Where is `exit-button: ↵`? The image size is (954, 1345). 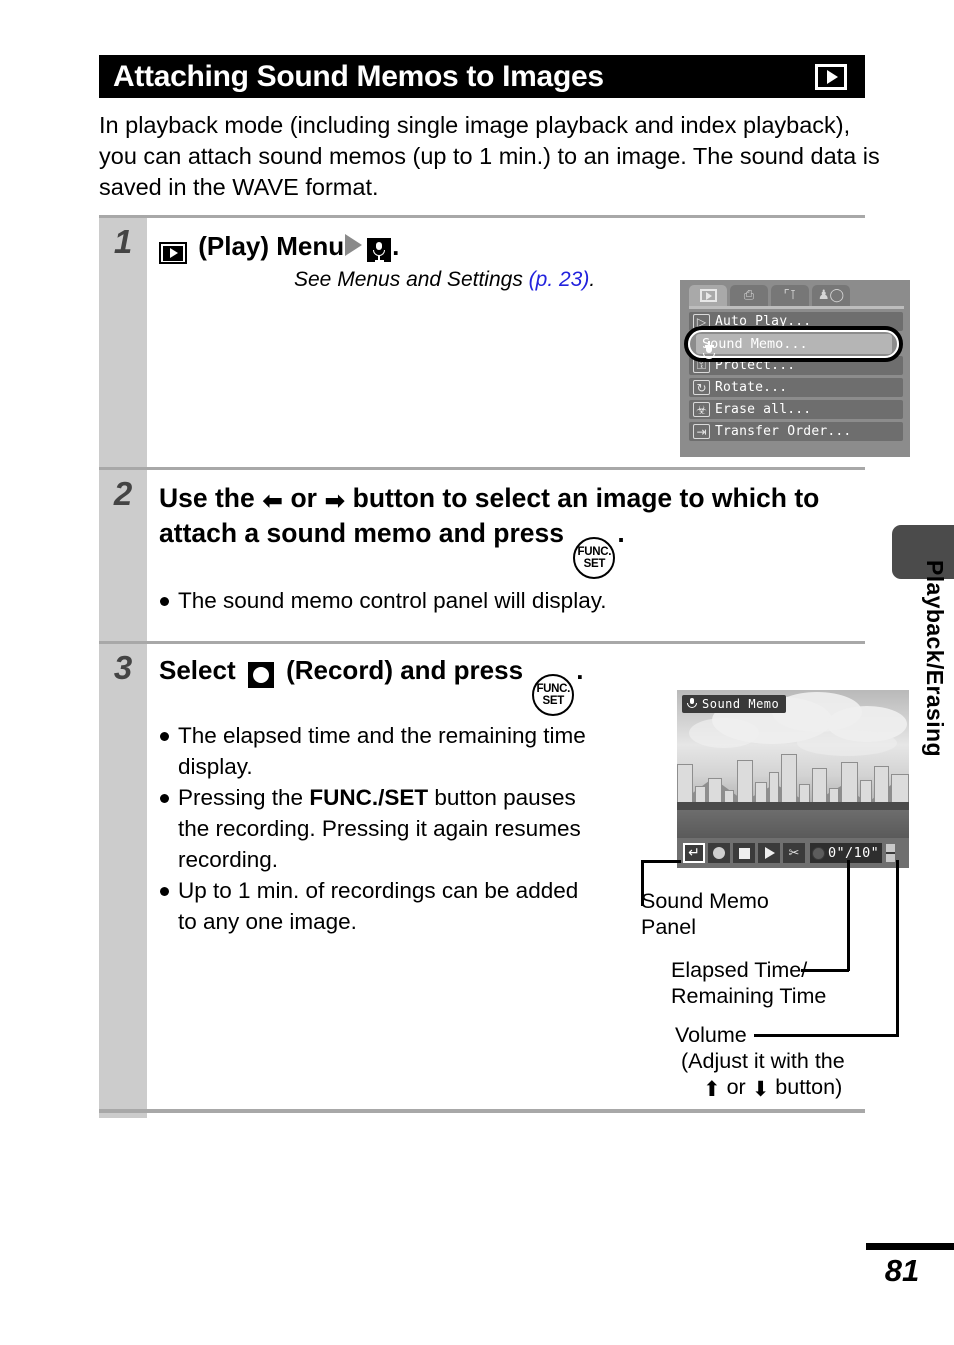
exit-button: ↵ is located at coordinates (694, 853).